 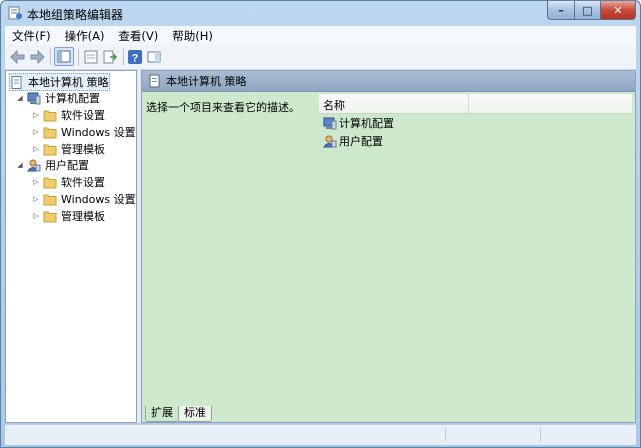 I want to click on tree-user-label: 用户配置, so click(x=67, y=165).